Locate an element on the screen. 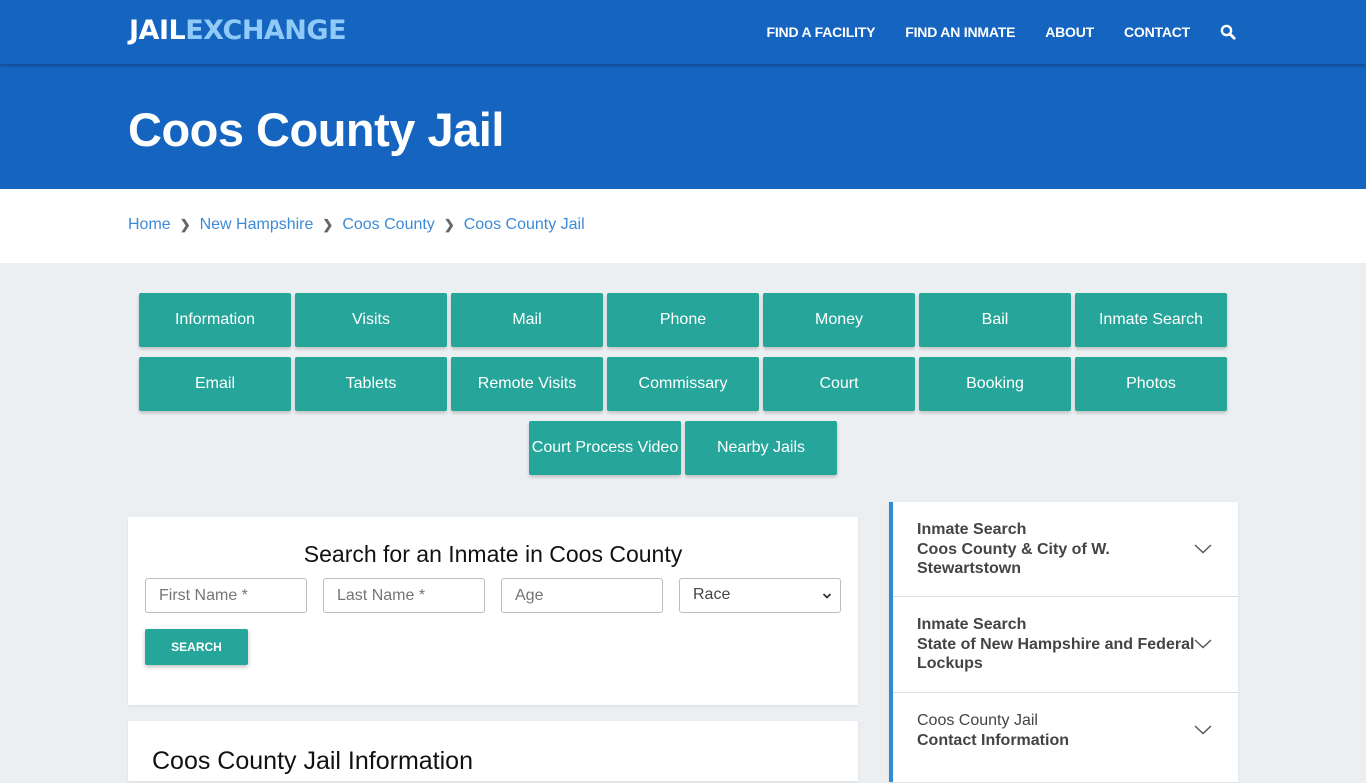 This screenshot has height=783, width=1366. jail-information-card: Coos County Jail Information is located at coordinates (493, 751).